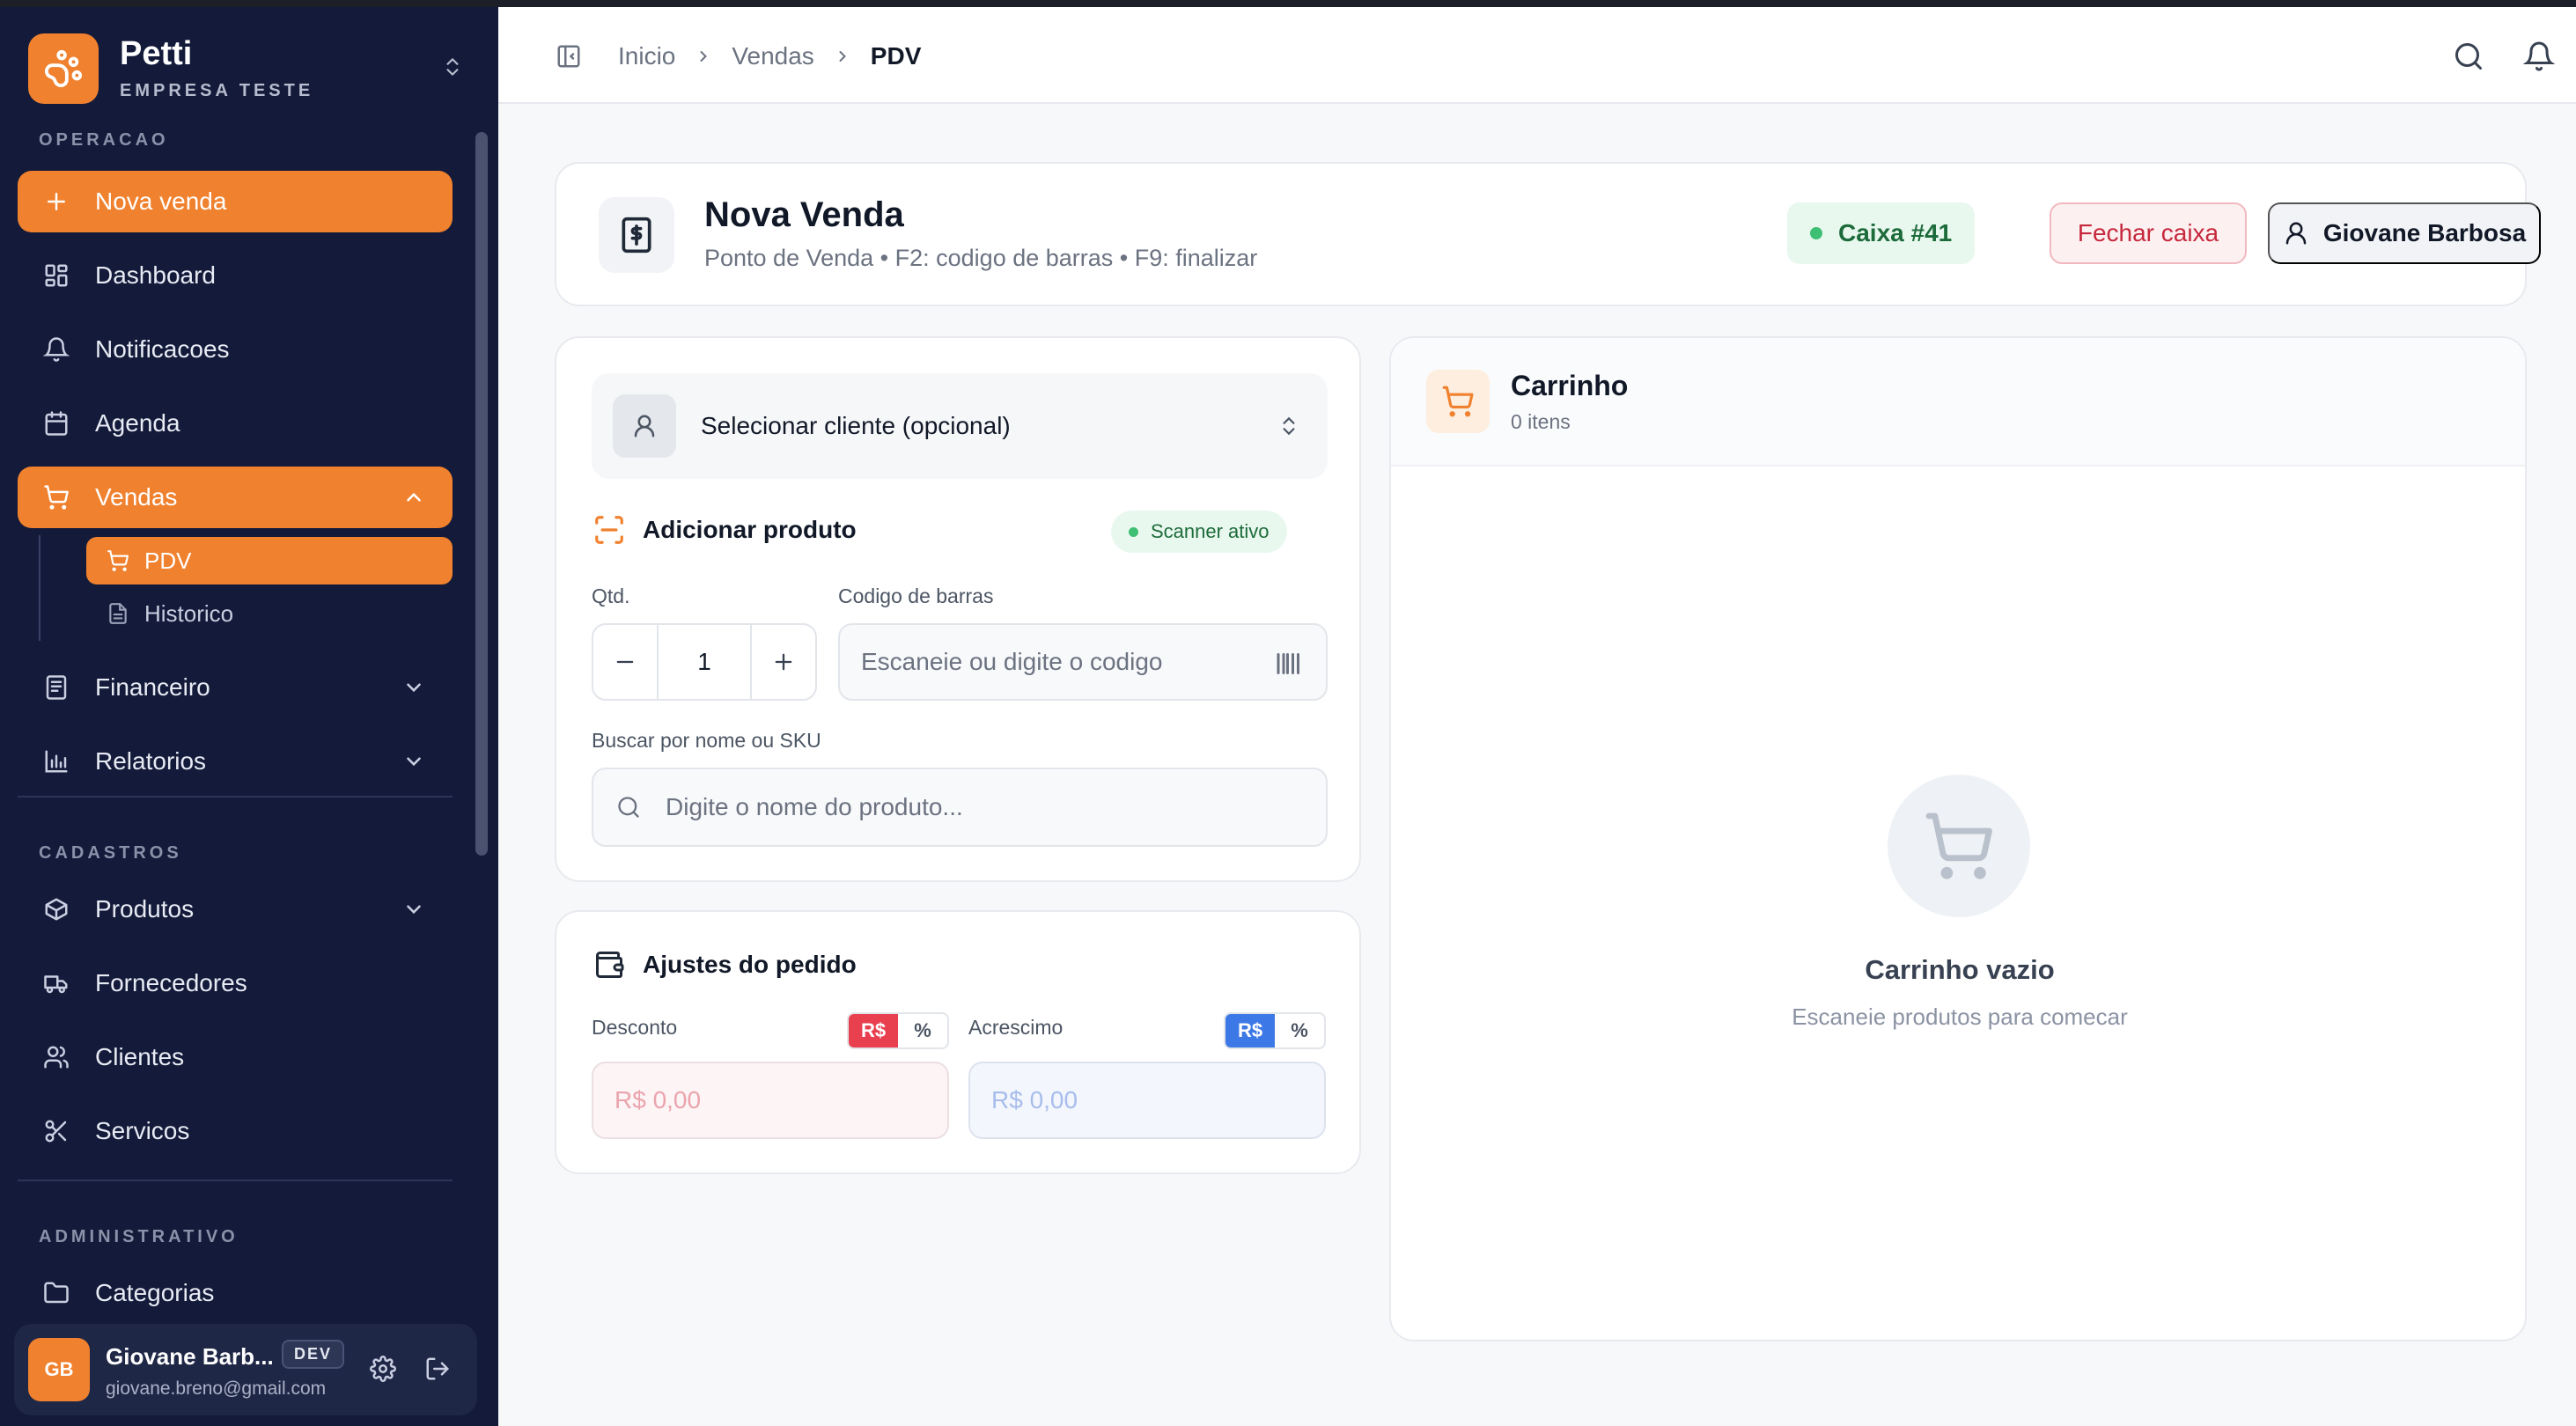  Describe the element at coordinates (896, 56) in the screenshot. I see `breadcrumb-current: PDV` at that location.